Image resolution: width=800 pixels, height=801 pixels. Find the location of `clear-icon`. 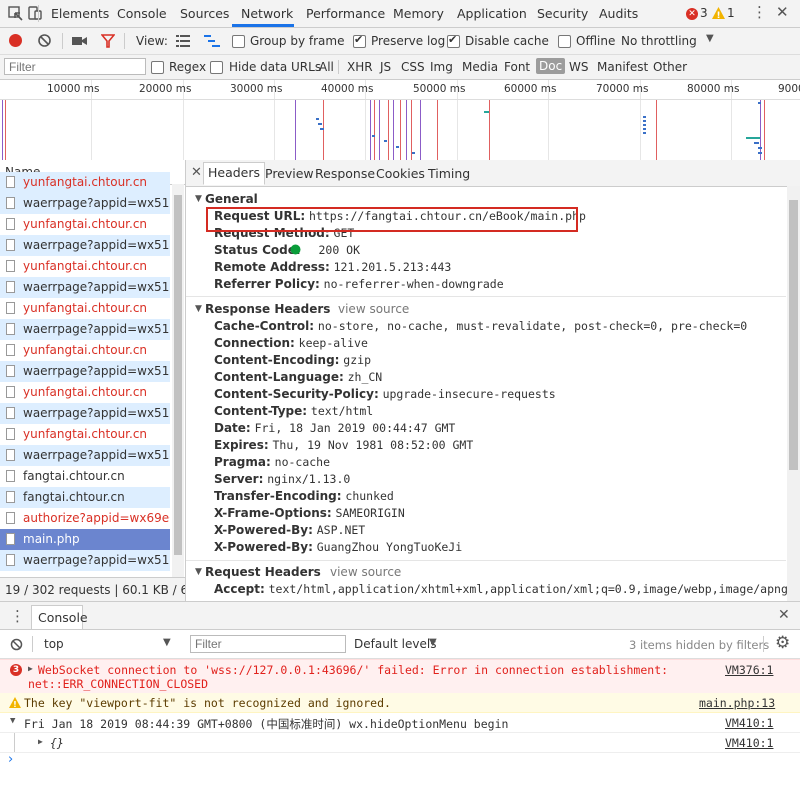

clear-icon is located at coordinates (44, 40).